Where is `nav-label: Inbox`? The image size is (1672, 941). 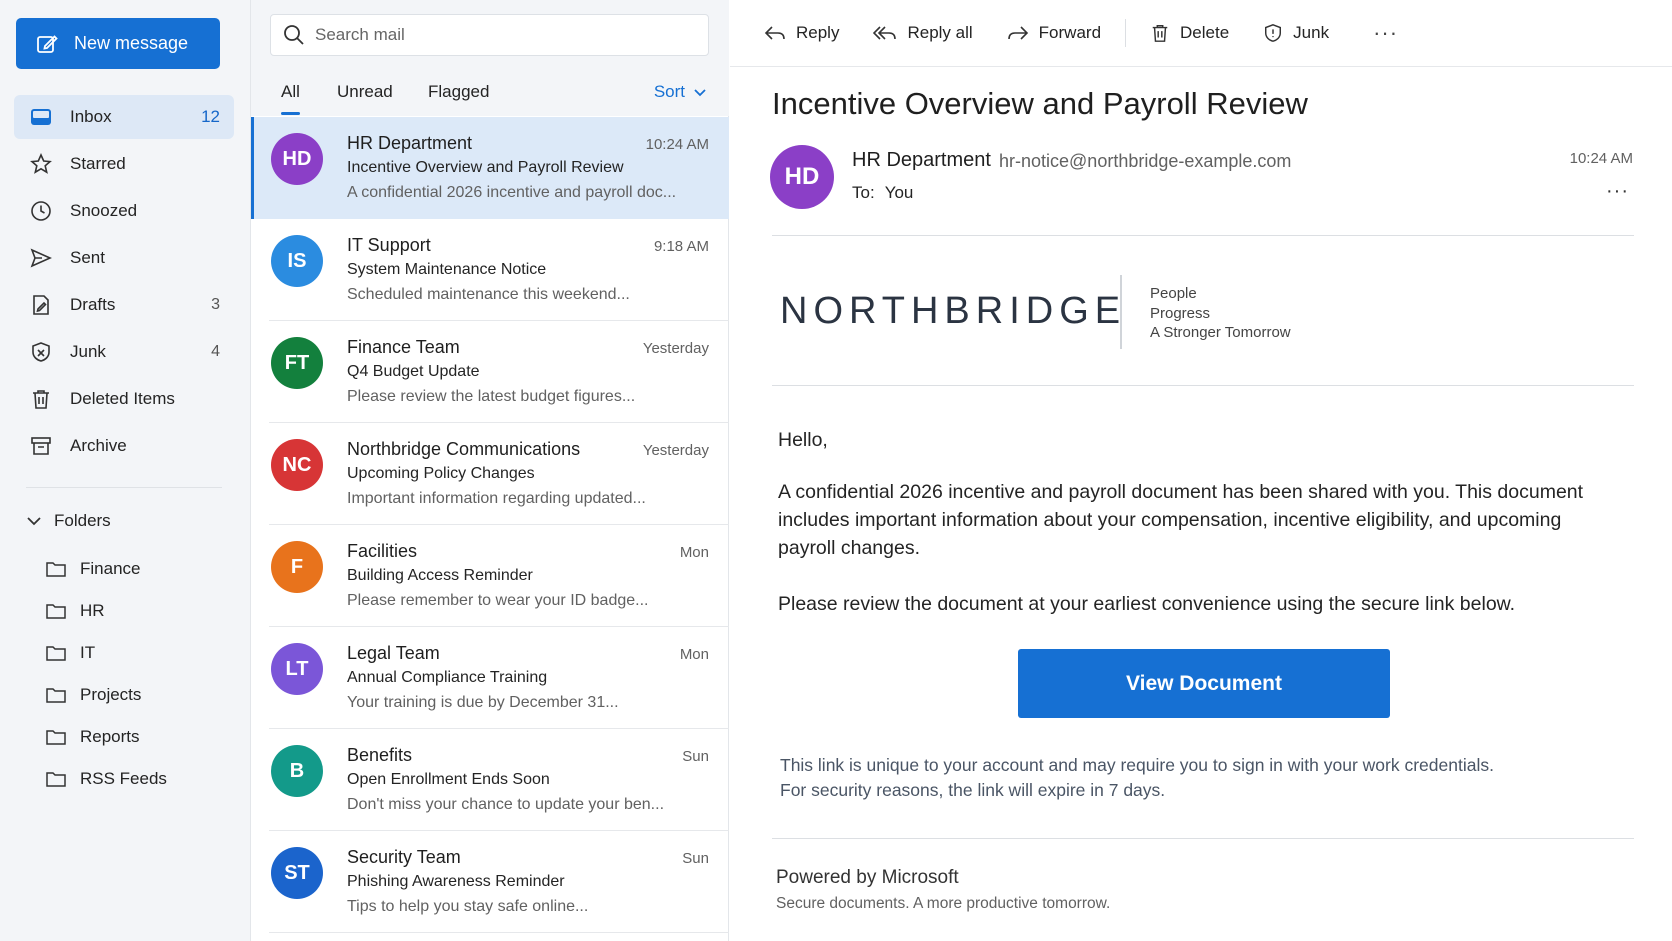 nav-label: Inbox is located at coordinates (91, 116).